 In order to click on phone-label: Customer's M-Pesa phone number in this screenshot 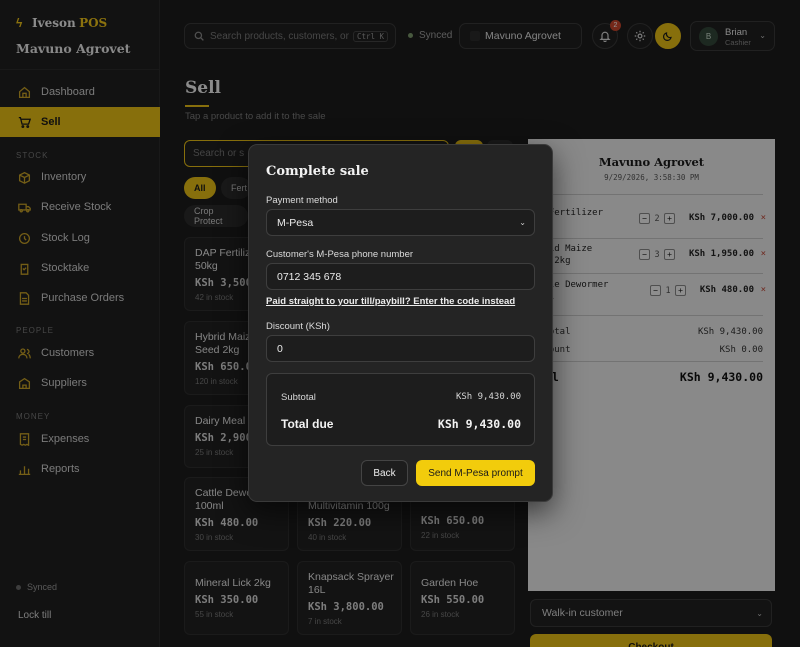, I will do `click(340, 254)`.